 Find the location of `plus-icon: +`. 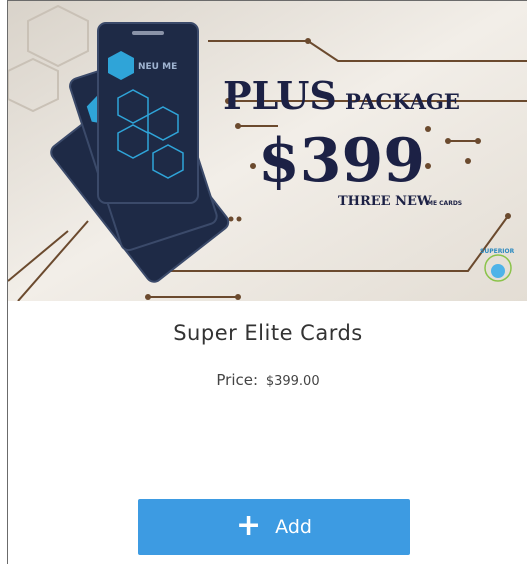

plus-icon: + is located at coordinates (249, 525).